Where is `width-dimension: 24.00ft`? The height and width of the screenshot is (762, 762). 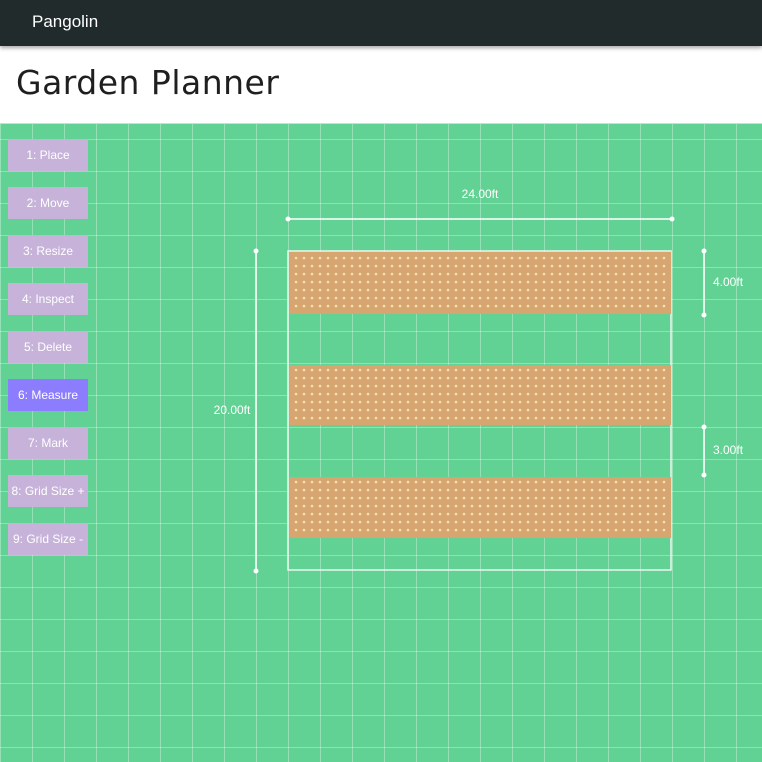
width-dimension: 24.00ft is located at coordinates (480, 204).